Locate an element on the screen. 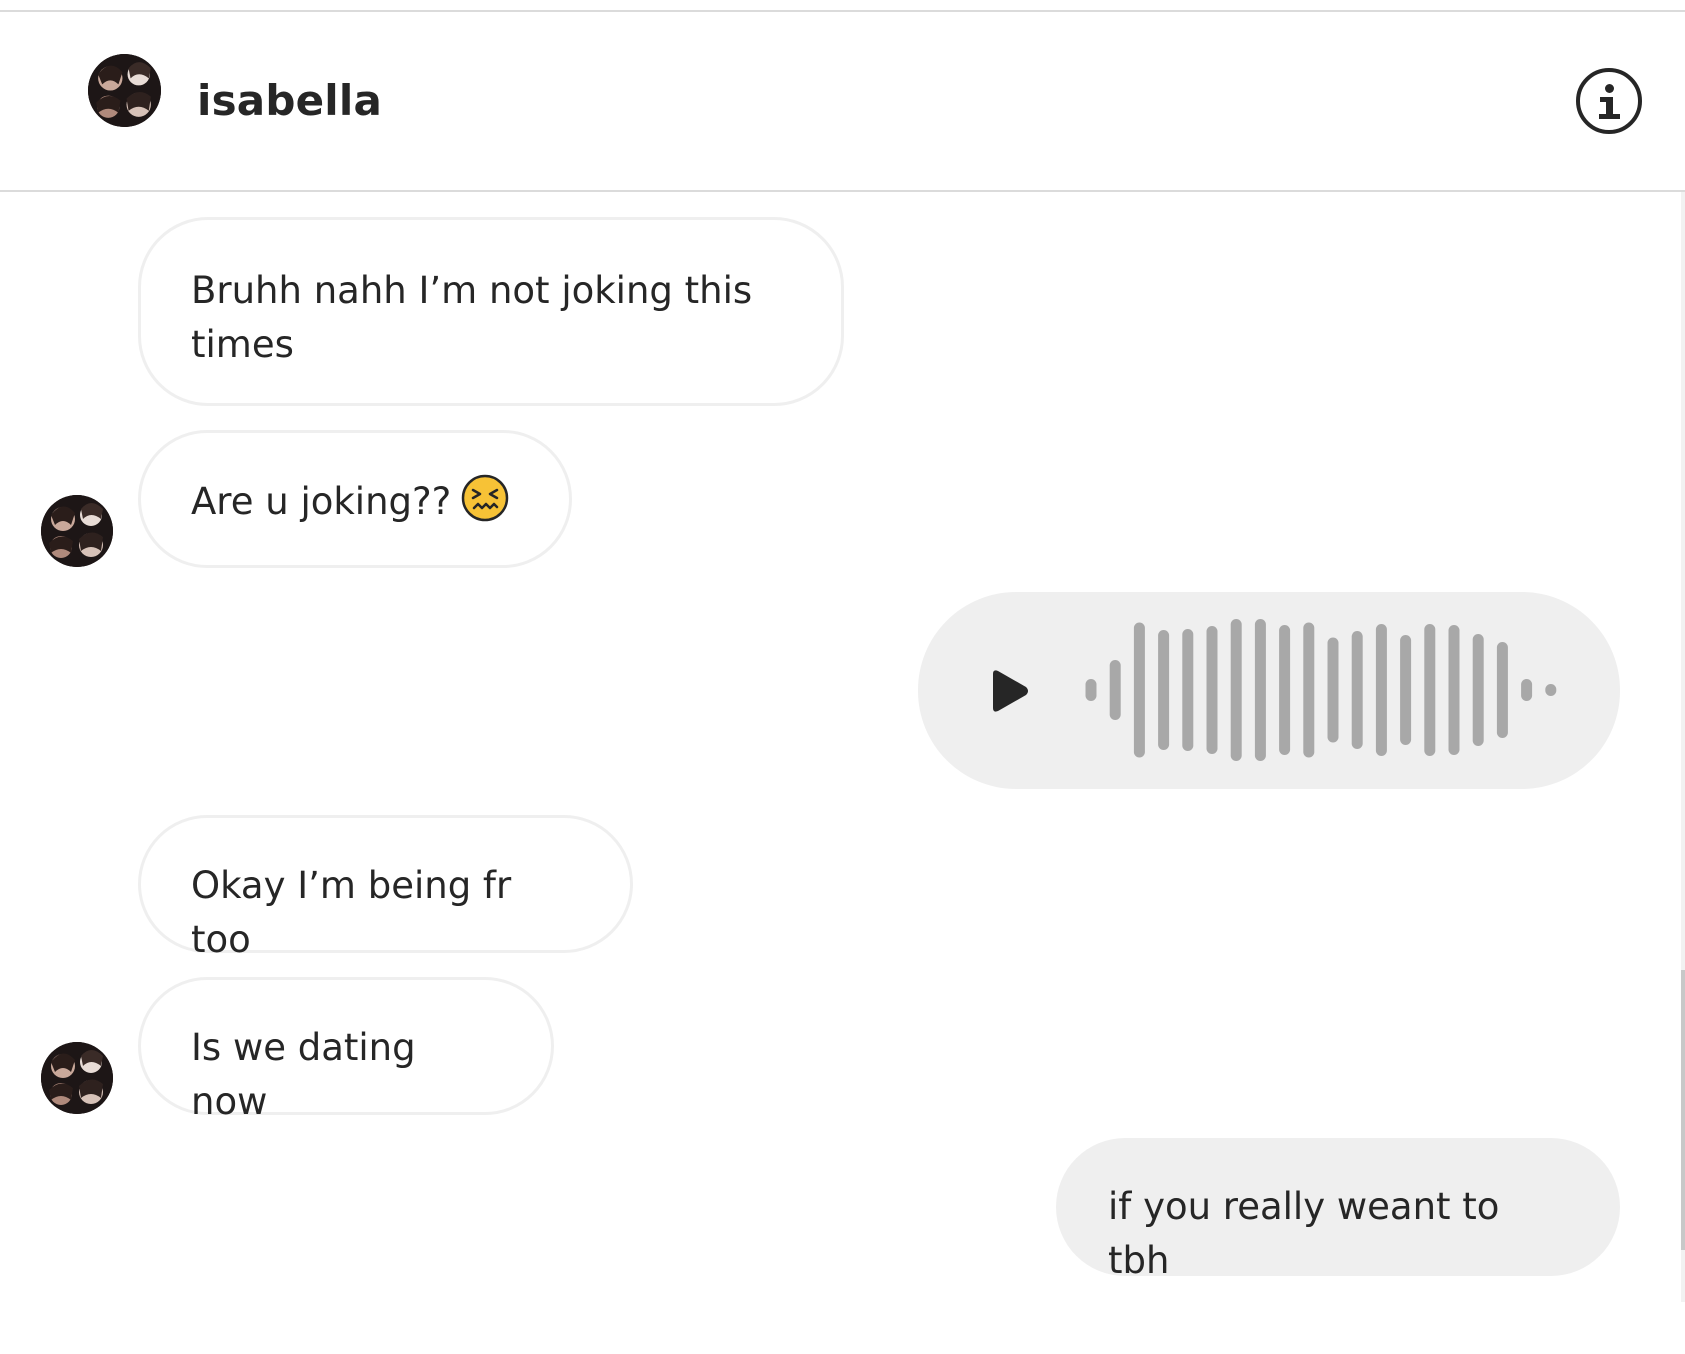 This screenshot has width=1685, height=1354. message-bubble-incoming: Bruhh nahh I’m not joking this times is located at coordinates (491, 311).